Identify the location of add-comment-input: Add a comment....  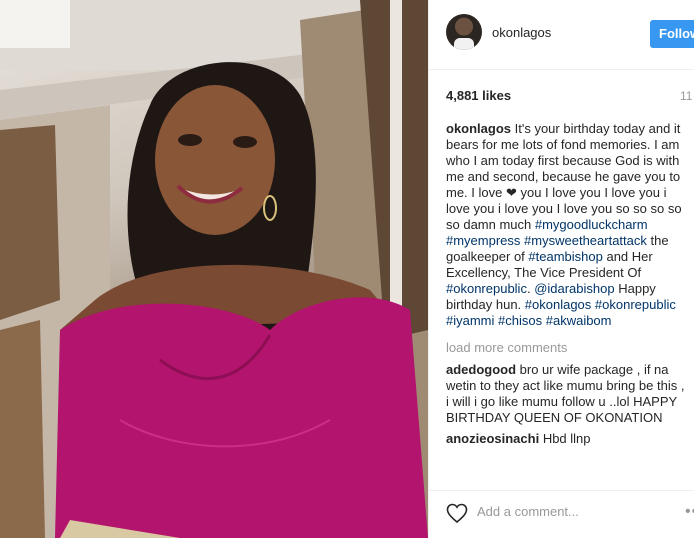
(528, 511).